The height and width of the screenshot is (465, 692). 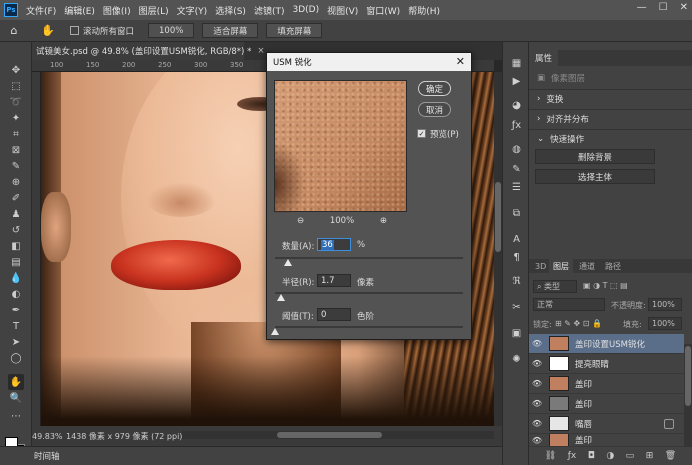 What do you see at coordinates (305, 10) in the screenshot?
I see `menu-3d: 3D(D)` at bounding box center [305, 10].